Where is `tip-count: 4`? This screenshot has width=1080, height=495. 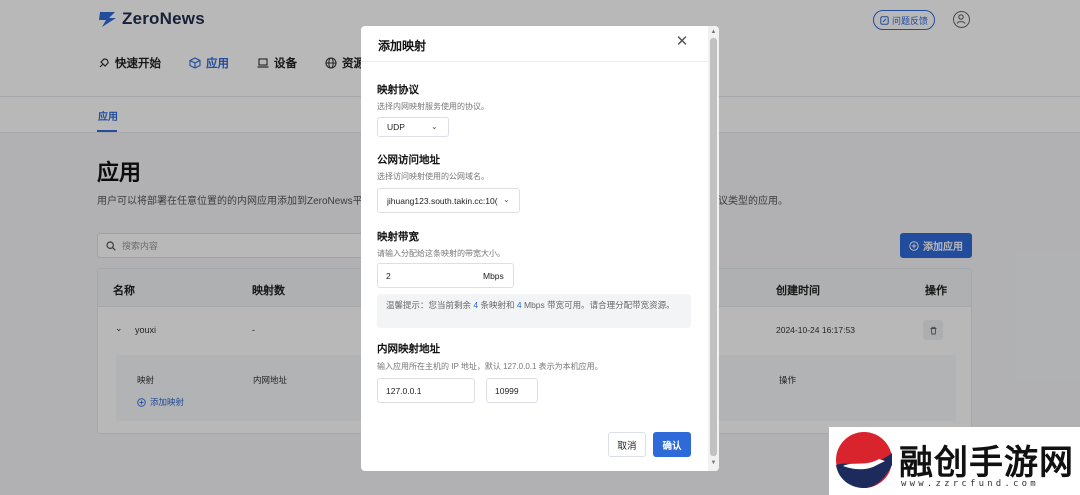
tip-count: 4 is located at coordinates (476, 305).